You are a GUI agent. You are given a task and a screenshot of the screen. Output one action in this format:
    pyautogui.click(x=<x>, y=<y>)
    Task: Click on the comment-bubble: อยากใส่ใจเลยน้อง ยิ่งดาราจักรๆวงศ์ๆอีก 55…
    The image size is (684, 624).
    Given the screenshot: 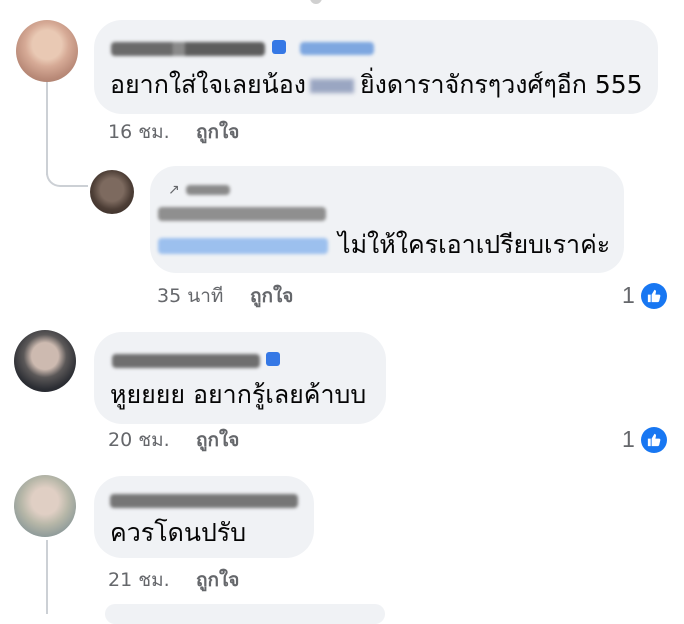 What is the action you would take?
    pyautogui.click(x=376, y=67)
    